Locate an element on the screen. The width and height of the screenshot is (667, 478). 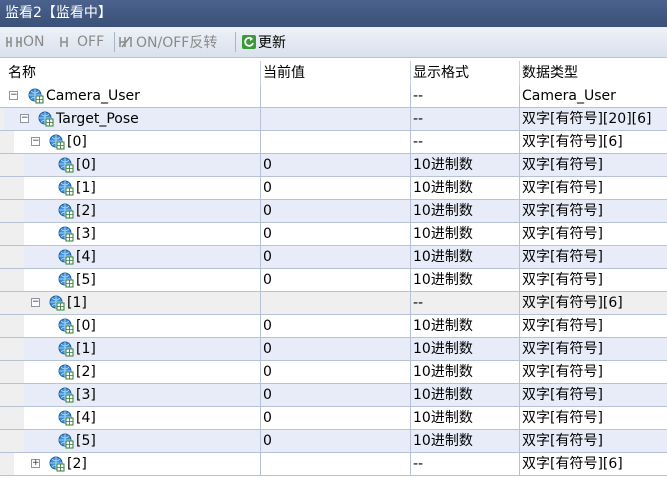
variable-name: [4] is located at coordinates (86, 257).